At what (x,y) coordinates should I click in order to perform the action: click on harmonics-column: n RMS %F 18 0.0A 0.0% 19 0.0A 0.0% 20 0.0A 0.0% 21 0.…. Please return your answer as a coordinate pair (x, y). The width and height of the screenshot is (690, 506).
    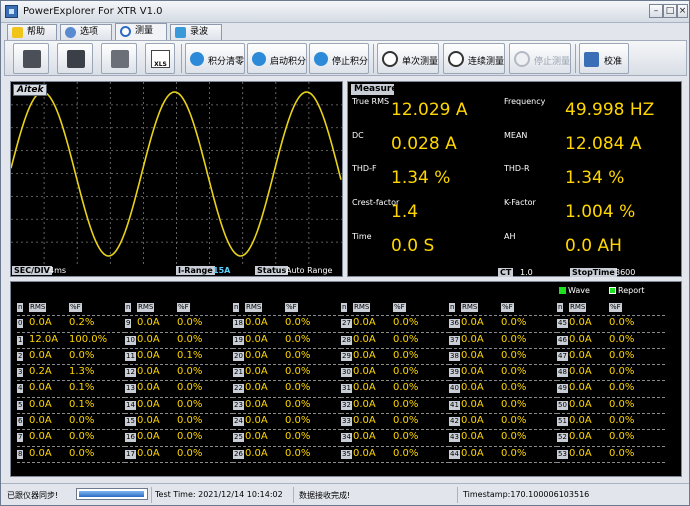
    Looking at the image, I should click on (287, 381).